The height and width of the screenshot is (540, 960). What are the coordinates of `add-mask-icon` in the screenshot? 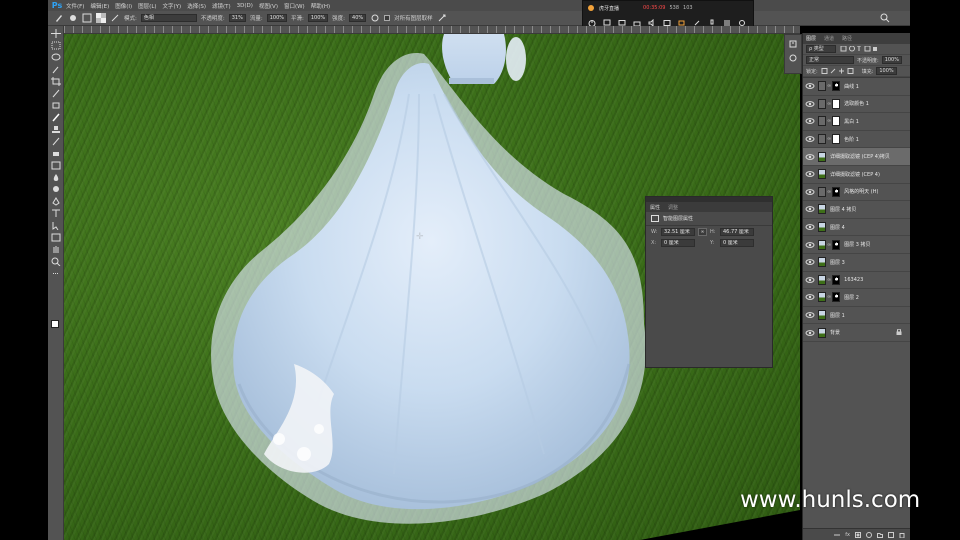 It's located at (858, 534).